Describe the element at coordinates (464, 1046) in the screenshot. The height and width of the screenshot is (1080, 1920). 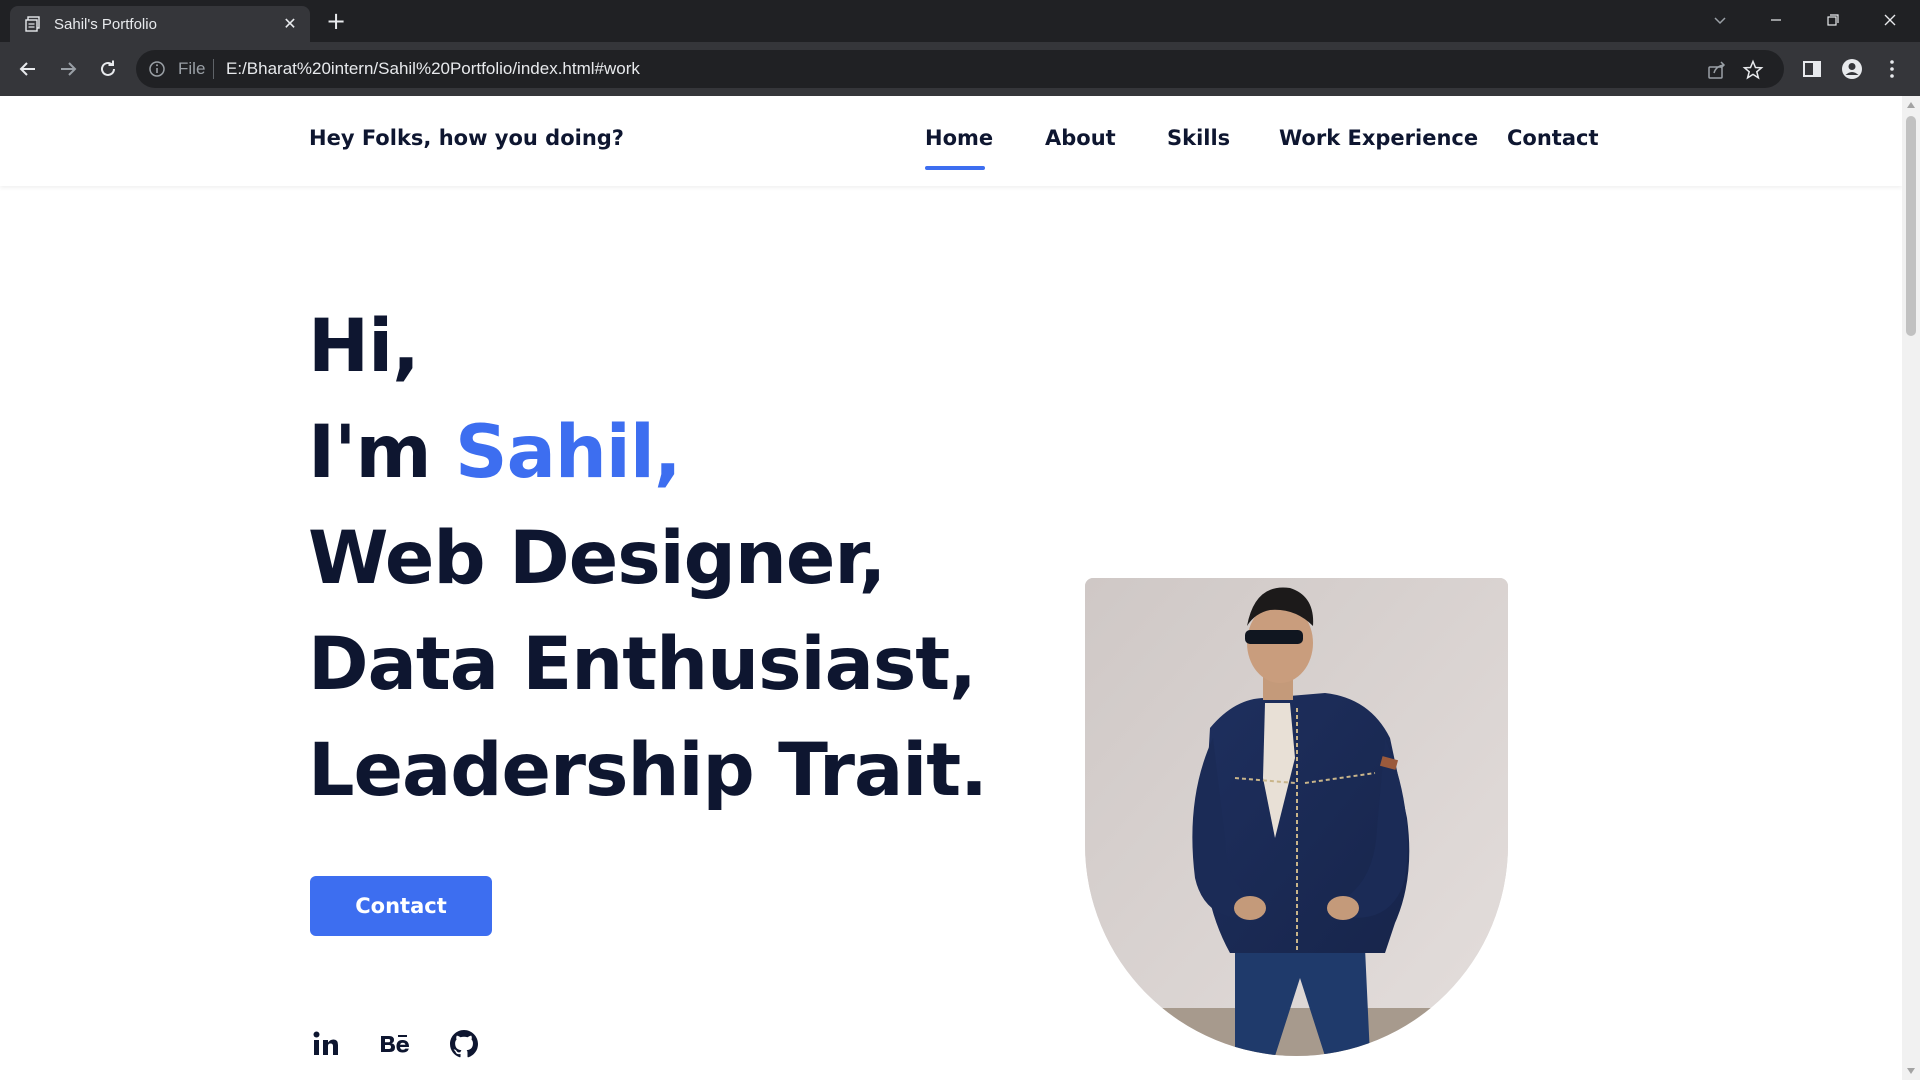
I see `github-icon` at that location.